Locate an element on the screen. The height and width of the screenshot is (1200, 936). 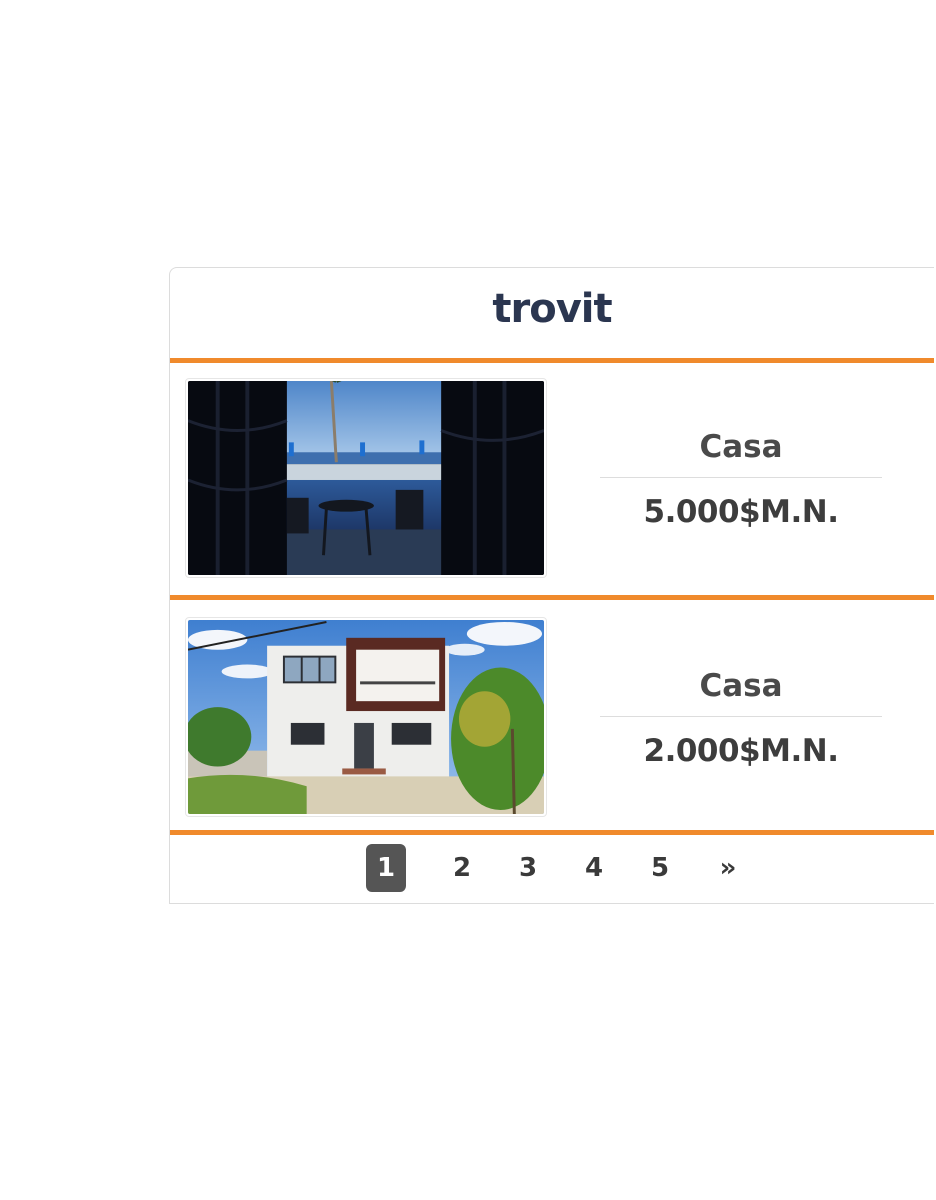
page-1-button: 1 is located at coordinates (386, 868).